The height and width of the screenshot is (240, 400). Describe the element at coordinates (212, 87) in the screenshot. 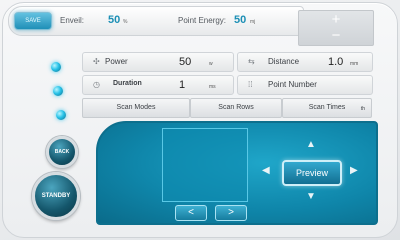

I see `duration-unit: ms` at that location.